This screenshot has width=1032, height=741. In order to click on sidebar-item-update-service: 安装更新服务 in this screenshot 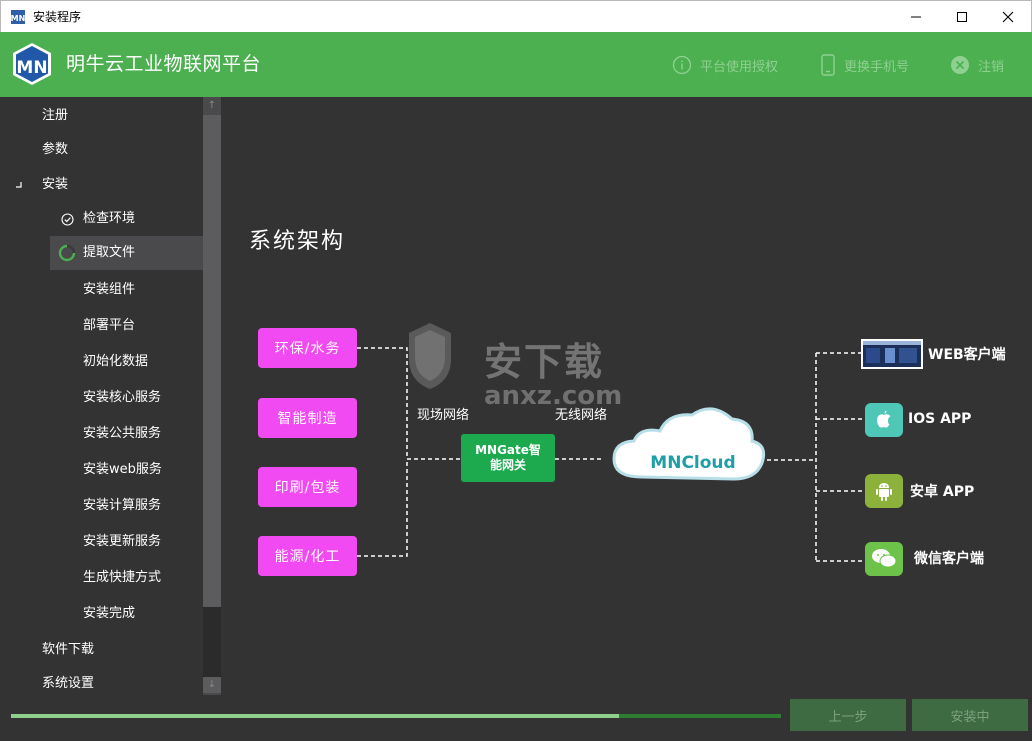, I will do `click(101, 542)`.